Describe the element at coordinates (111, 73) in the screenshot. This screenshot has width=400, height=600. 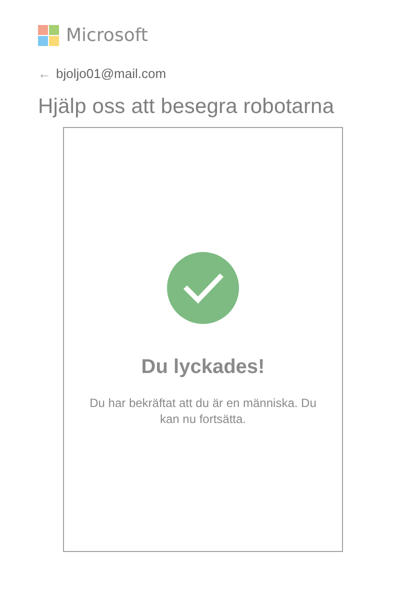
I see `account-email: bjoljo01@mail.com` at that location.